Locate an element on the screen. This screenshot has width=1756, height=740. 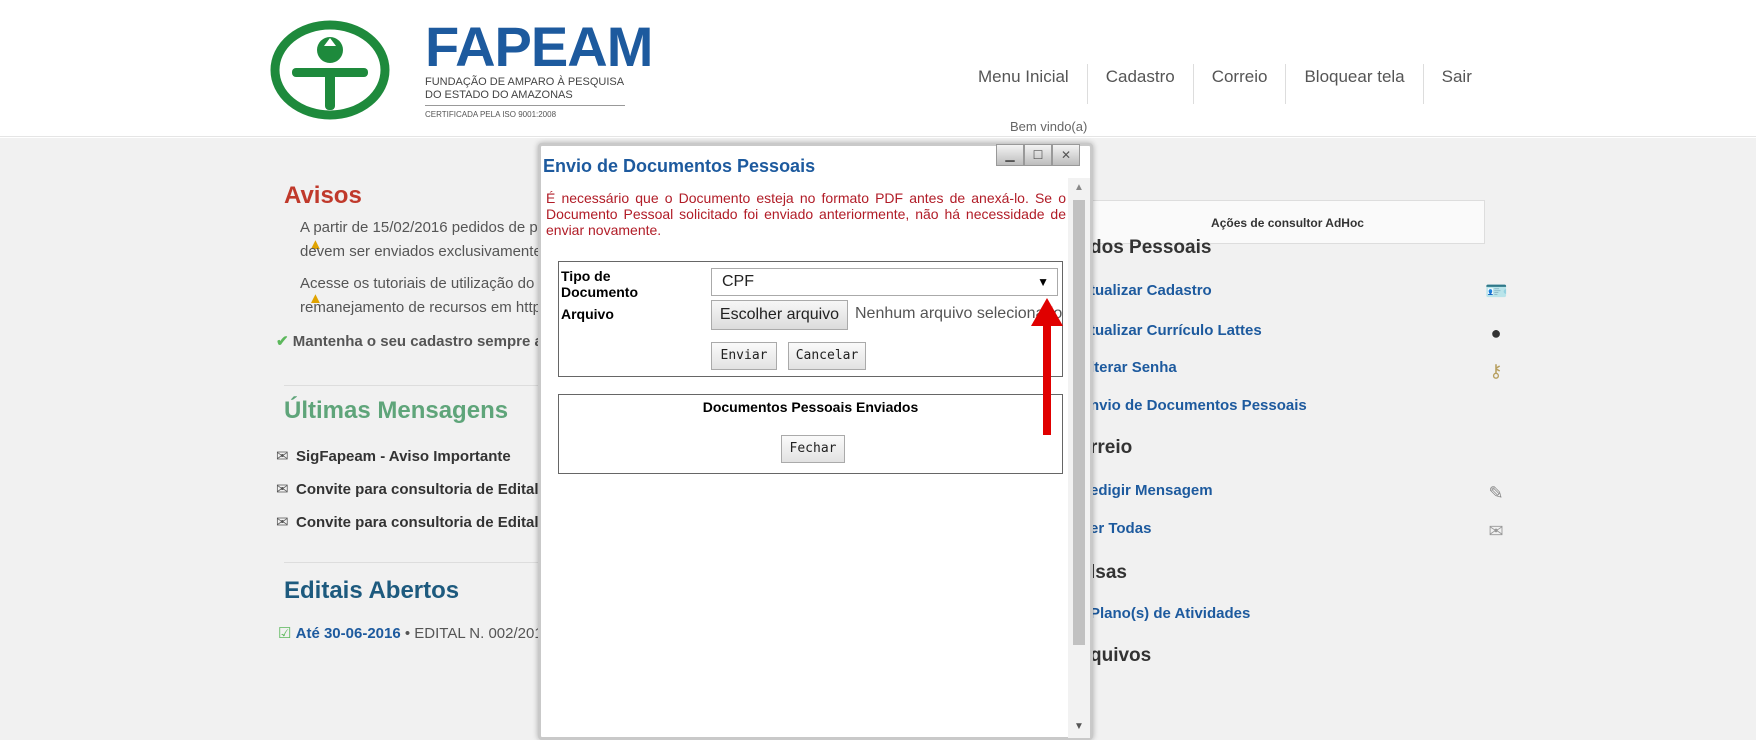
maximize-button: ☐ is located at coordinates (1038, 155).